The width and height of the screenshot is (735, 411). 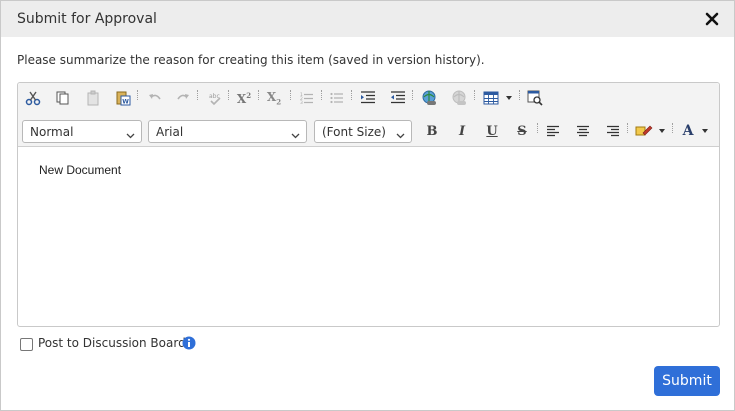 I want to click on insert-link-icon, so click(x=429, y=98).